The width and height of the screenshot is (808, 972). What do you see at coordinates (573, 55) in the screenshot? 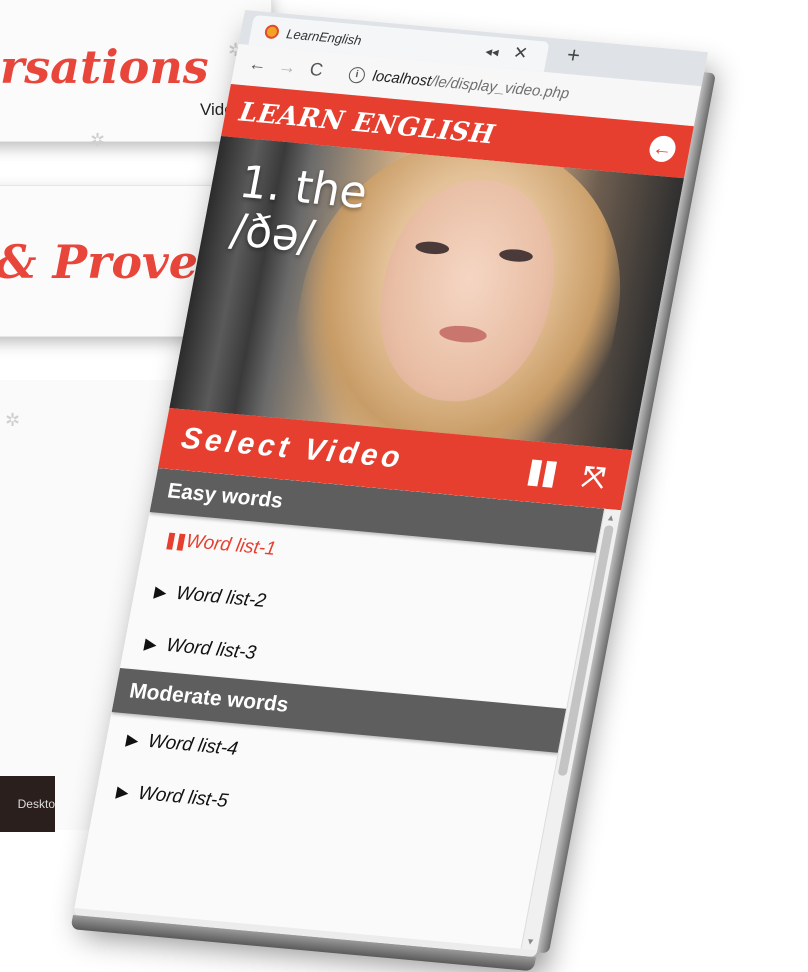
I see `new-tab-icon: +` at bounding box center [573, 55].